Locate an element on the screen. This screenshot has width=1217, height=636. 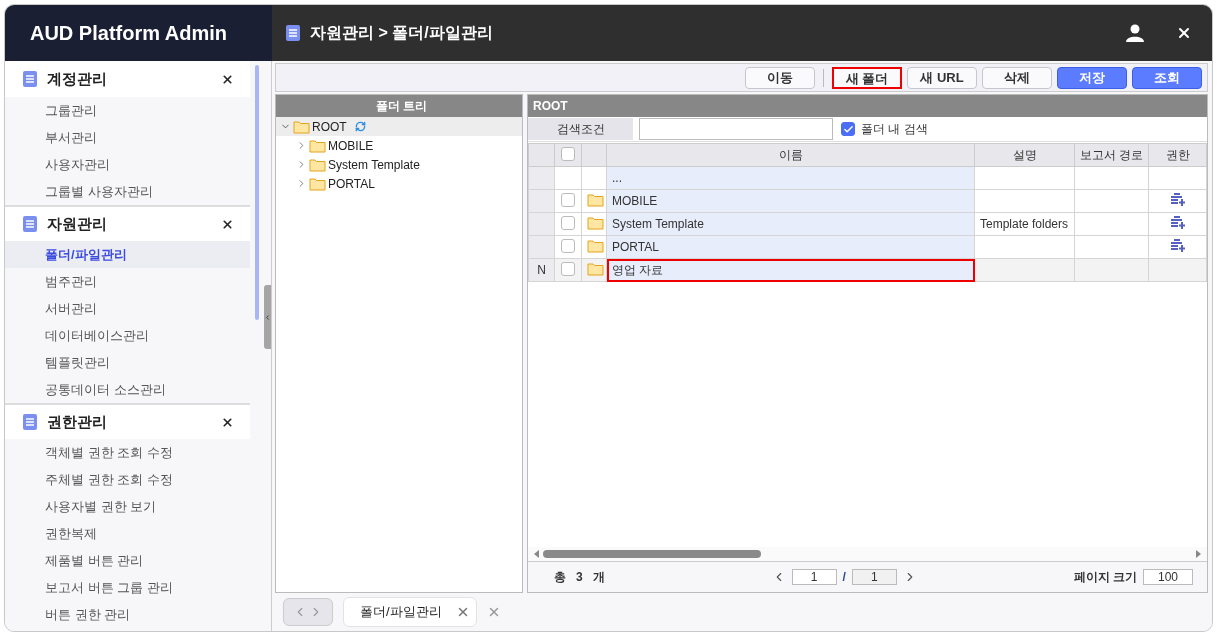
sidebar-item: 버튼 권한 관리 is located at coordinates (127, 614).